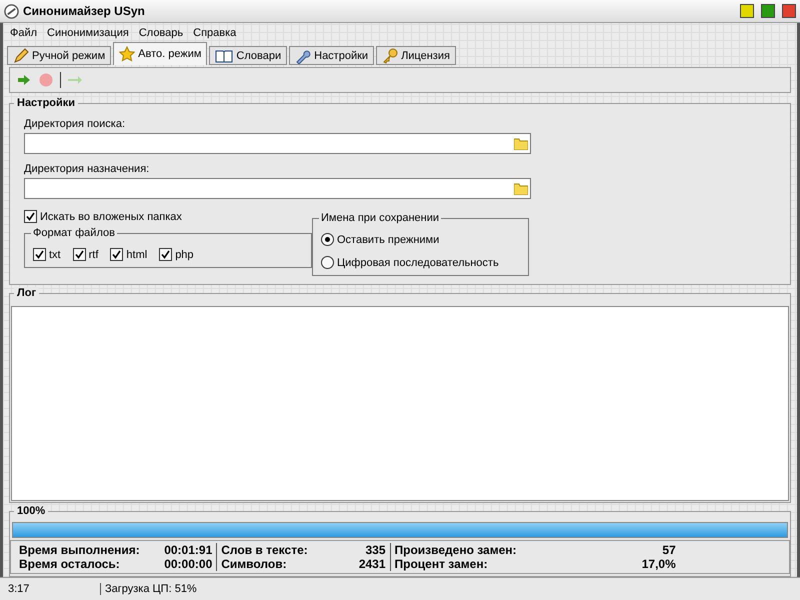 Image resolution: width=800 pixels, height=600 pixels. What do you see at coordinates (111, 216) in the screenshot?
I see `checkbox-label: Искать во вложеных папках` at bounding box center [111, 216].